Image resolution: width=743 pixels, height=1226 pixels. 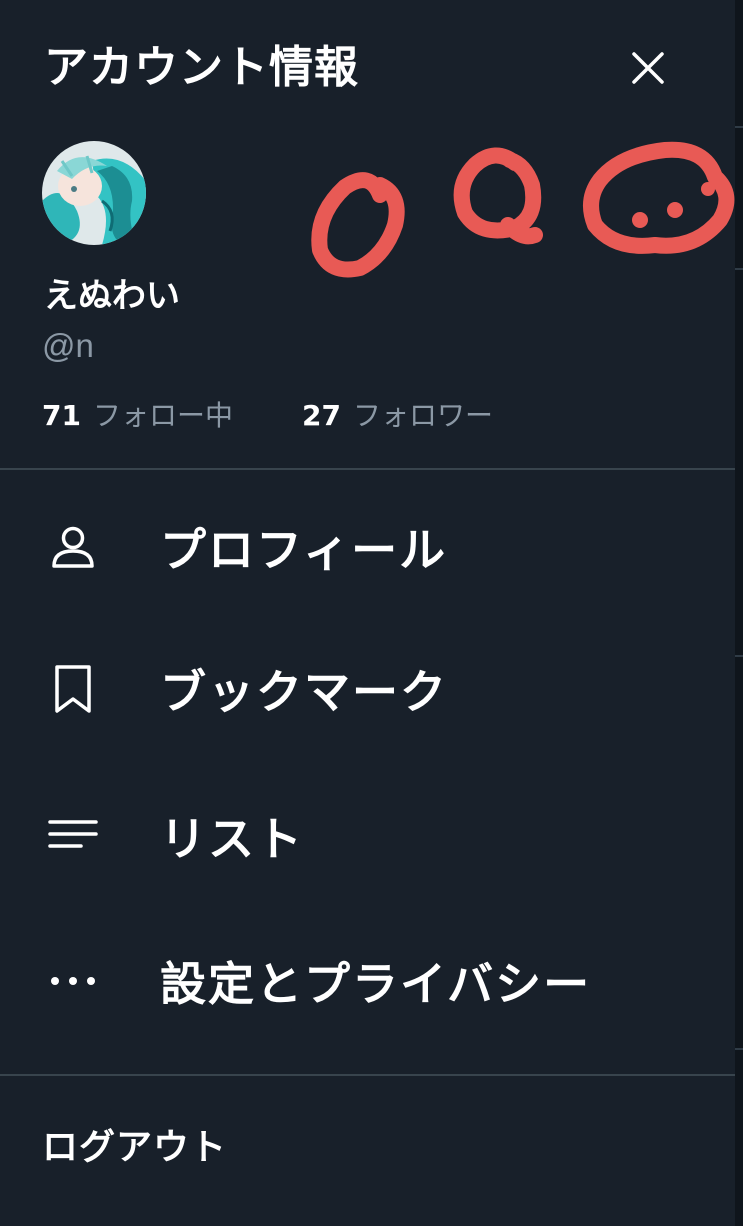 I want to click on following-label: フォロー中, so click(x=162, y=415).